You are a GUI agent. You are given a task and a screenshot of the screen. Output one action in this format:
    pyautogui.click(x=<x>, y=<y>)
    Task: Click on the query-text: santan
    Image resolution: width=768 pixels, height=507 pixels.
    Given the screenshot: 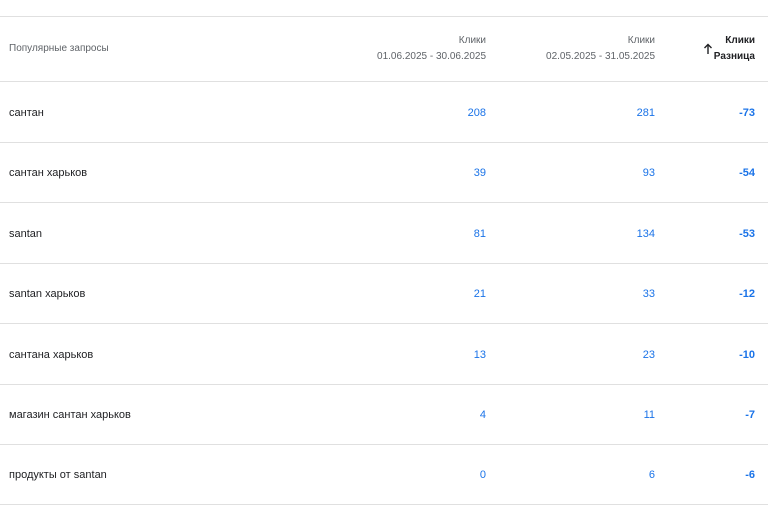 What is the action you would take?
    pyautogui.click(x=25, y=234)
    